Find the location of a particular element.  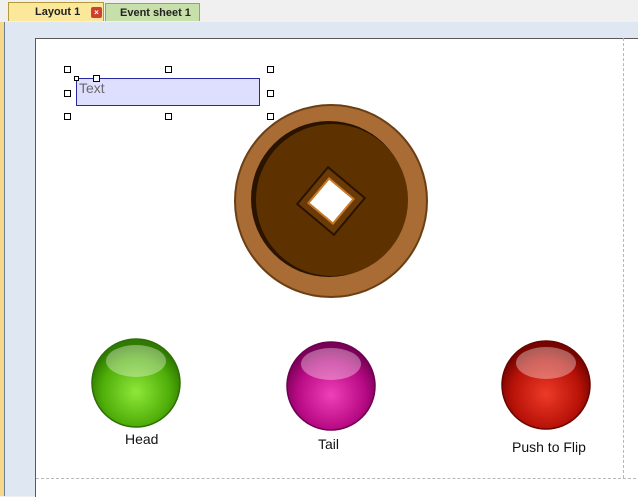

tab-layout-1: Layout 1 × is located at coordinates (56, 11).